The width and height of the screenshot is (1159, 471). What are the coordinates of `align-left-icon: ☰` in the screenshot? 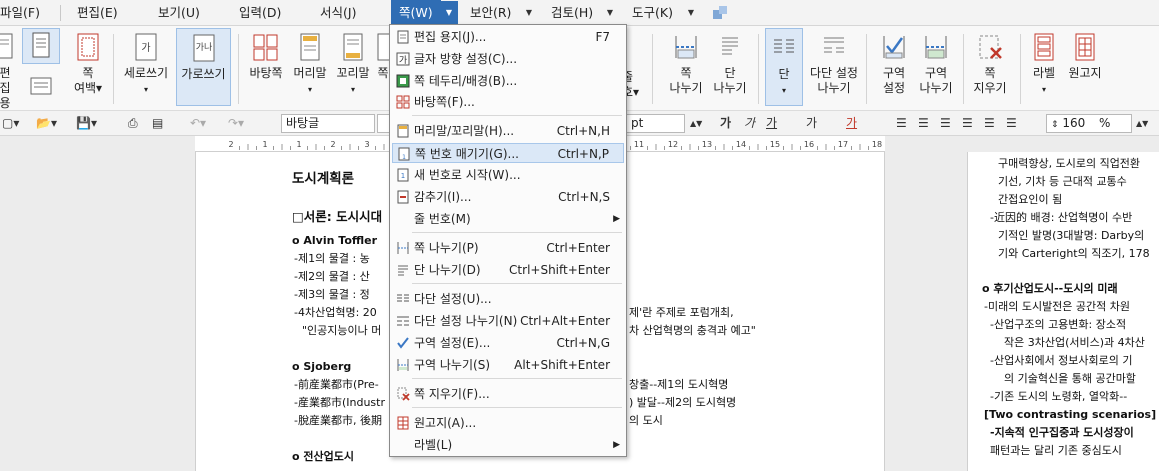 It's located at (923, 123).